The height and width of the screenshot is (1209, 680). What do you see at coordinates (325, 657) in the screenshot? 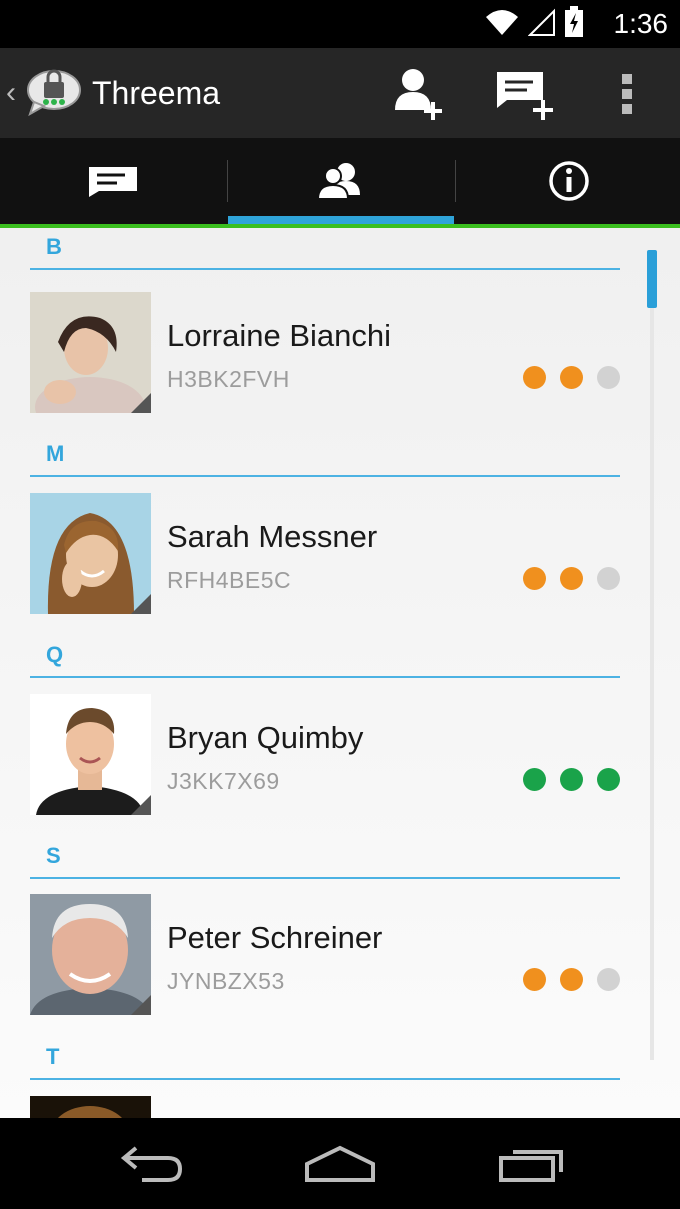
I see `section-header: Q` at bounding box center [325, 657].